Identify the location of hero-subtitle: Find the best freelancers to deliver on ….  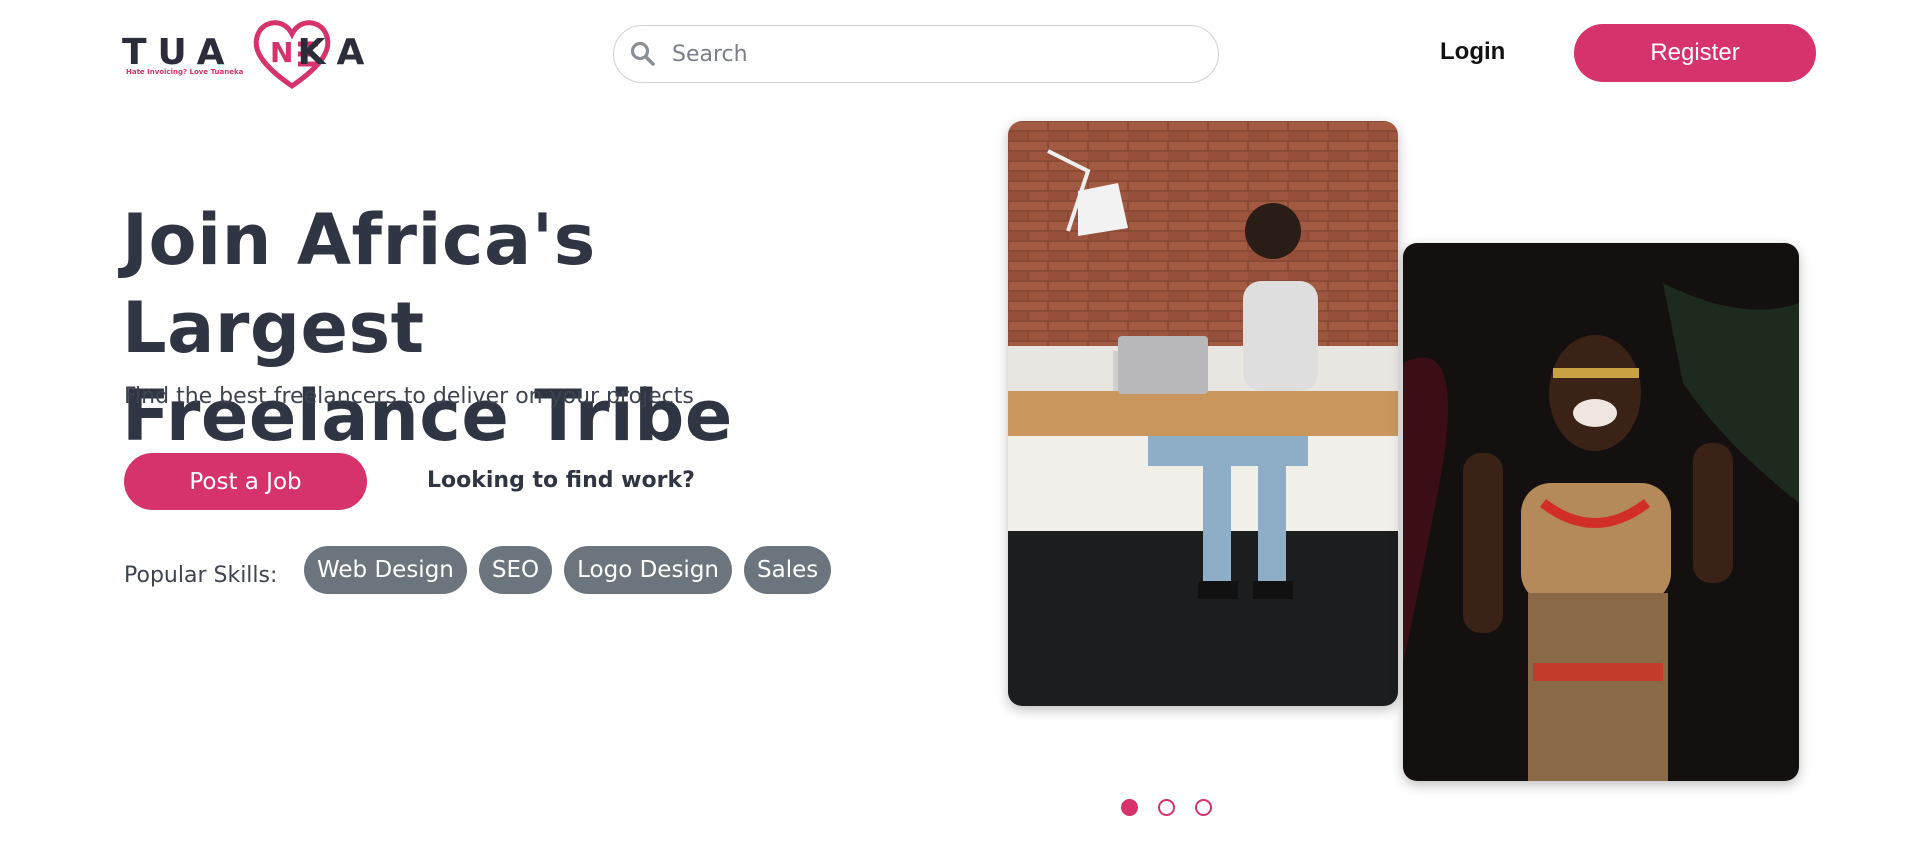
(409, 396).